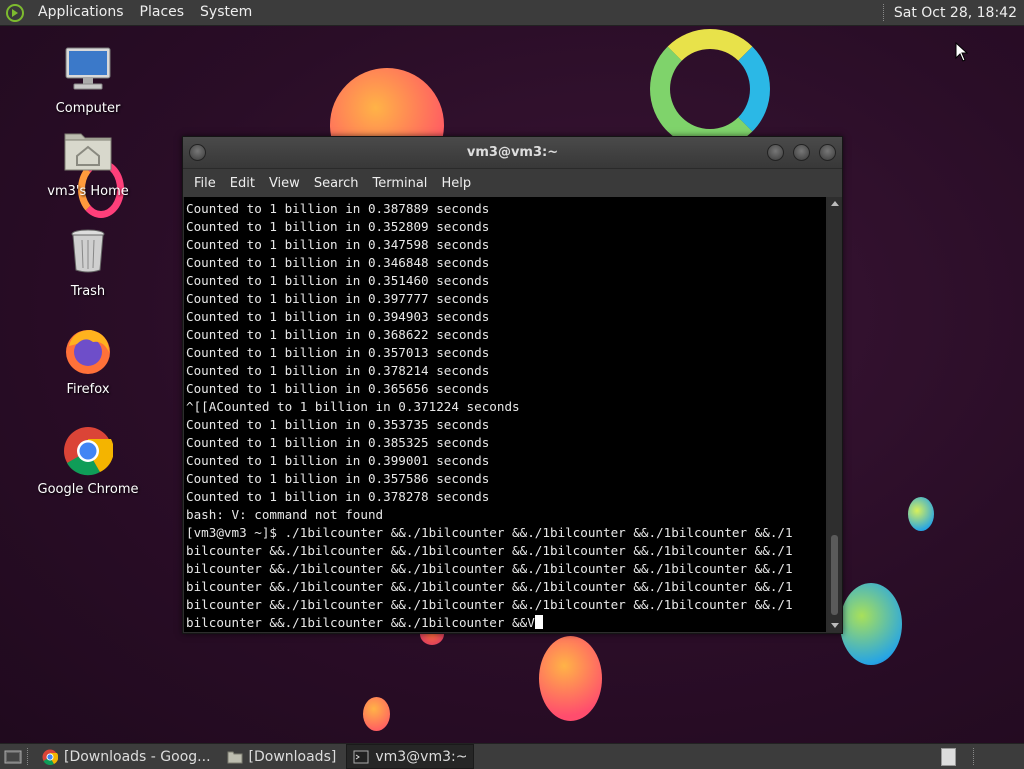 The height and width of the screenshot is (769, 1024). Describe the element at coordinates (775, 152) in the screenshot. I see `minimize-button` at that location.